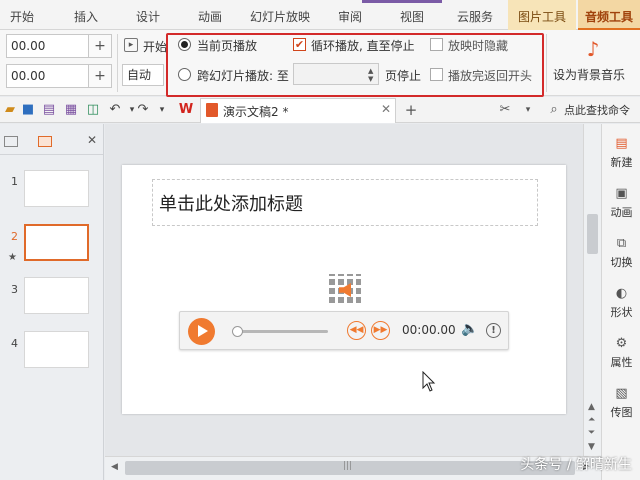 The image size is (640, 480). What do you see at coordinates (621, 312) in the screenshot?
I see `panel-label: 形状` at bounding box center [621, 312].